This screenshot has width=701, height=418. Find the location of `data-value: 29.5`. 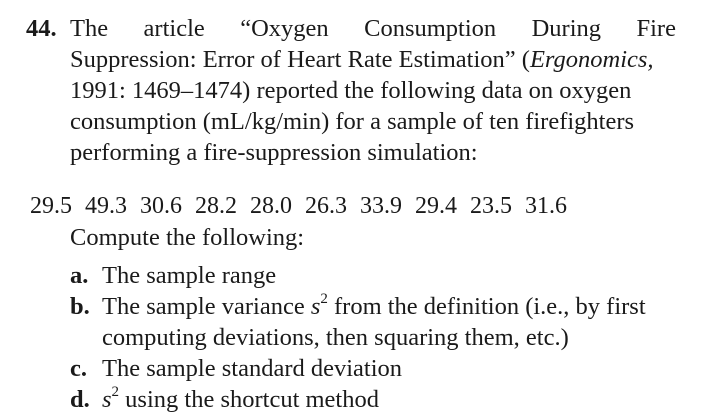

data-value: 29.5 is located at coordinates (51, 206).